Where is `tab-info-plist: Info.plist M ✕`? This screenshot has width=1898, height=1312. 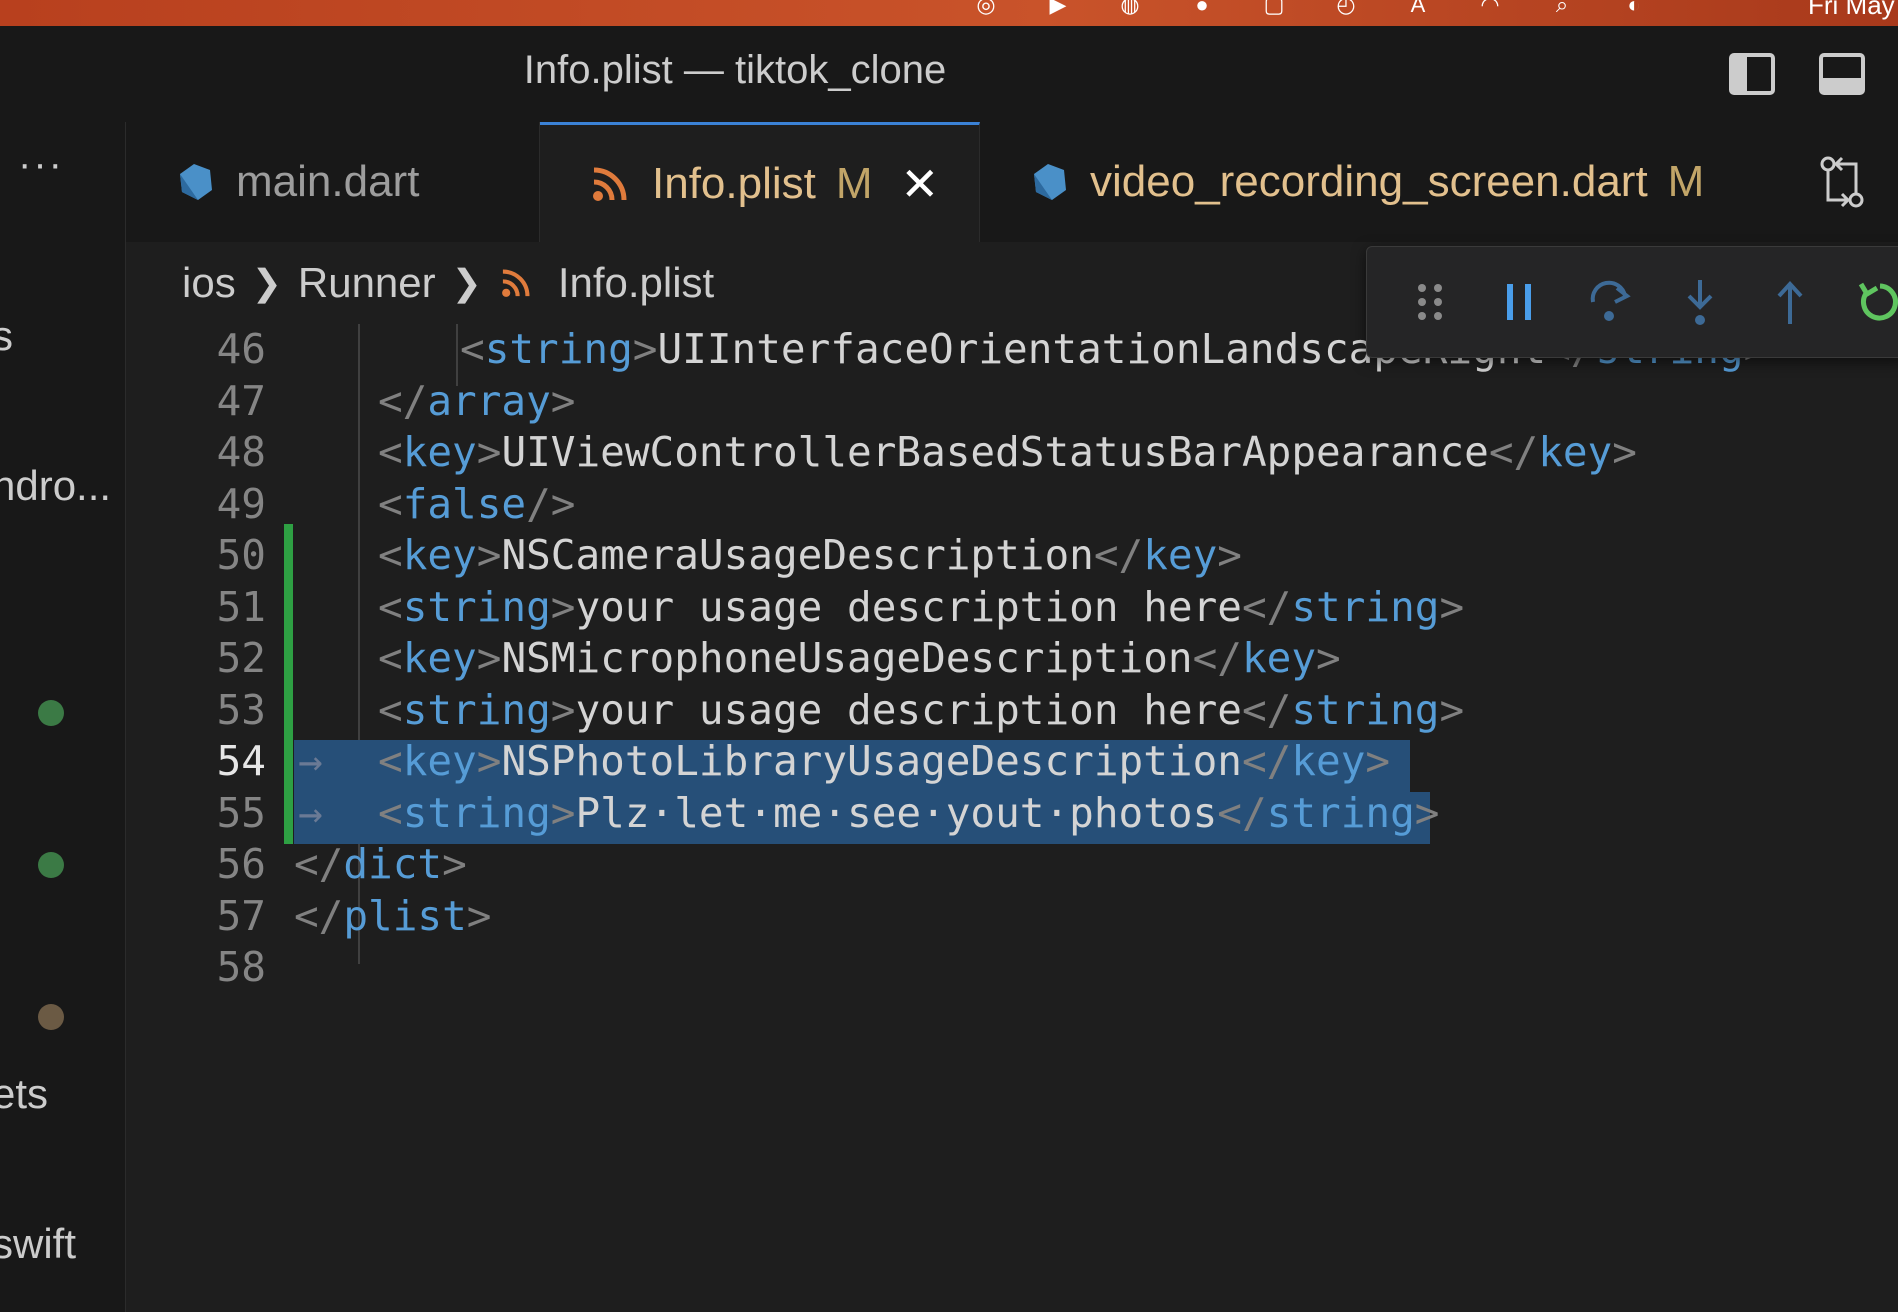 tab-info-plist: Info.plist M ✕ is located at coordinates (760, 182).